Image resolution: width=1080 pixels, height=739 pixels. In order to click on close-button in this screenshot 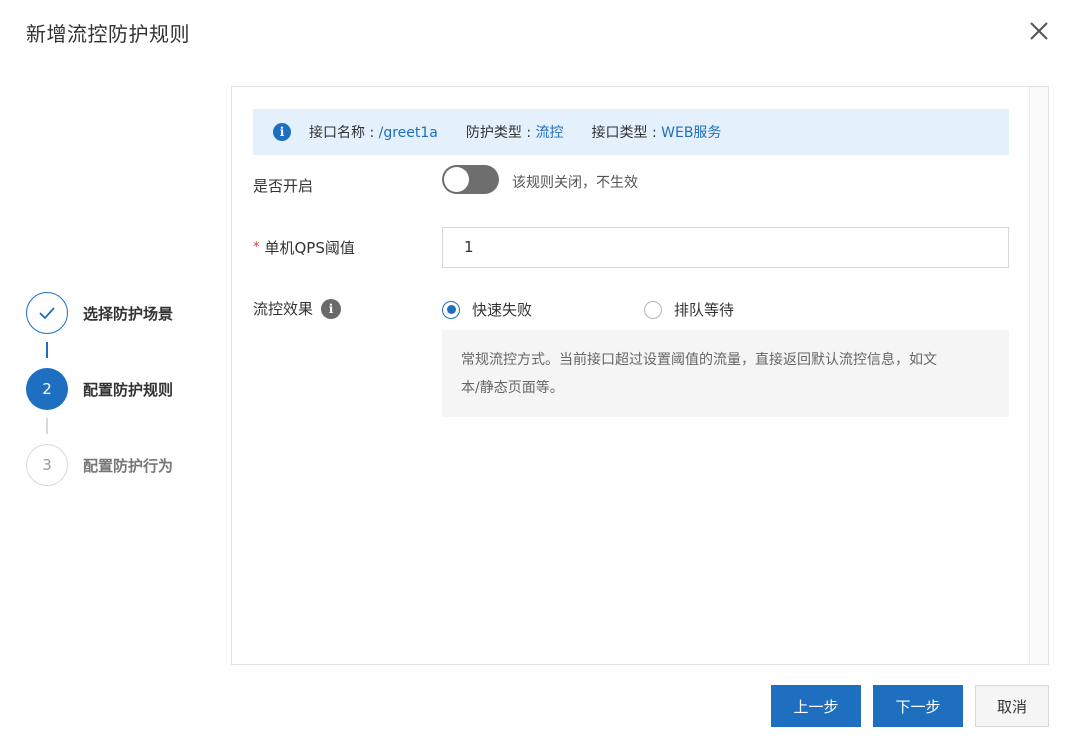, I will do `click(1039, 31)`.